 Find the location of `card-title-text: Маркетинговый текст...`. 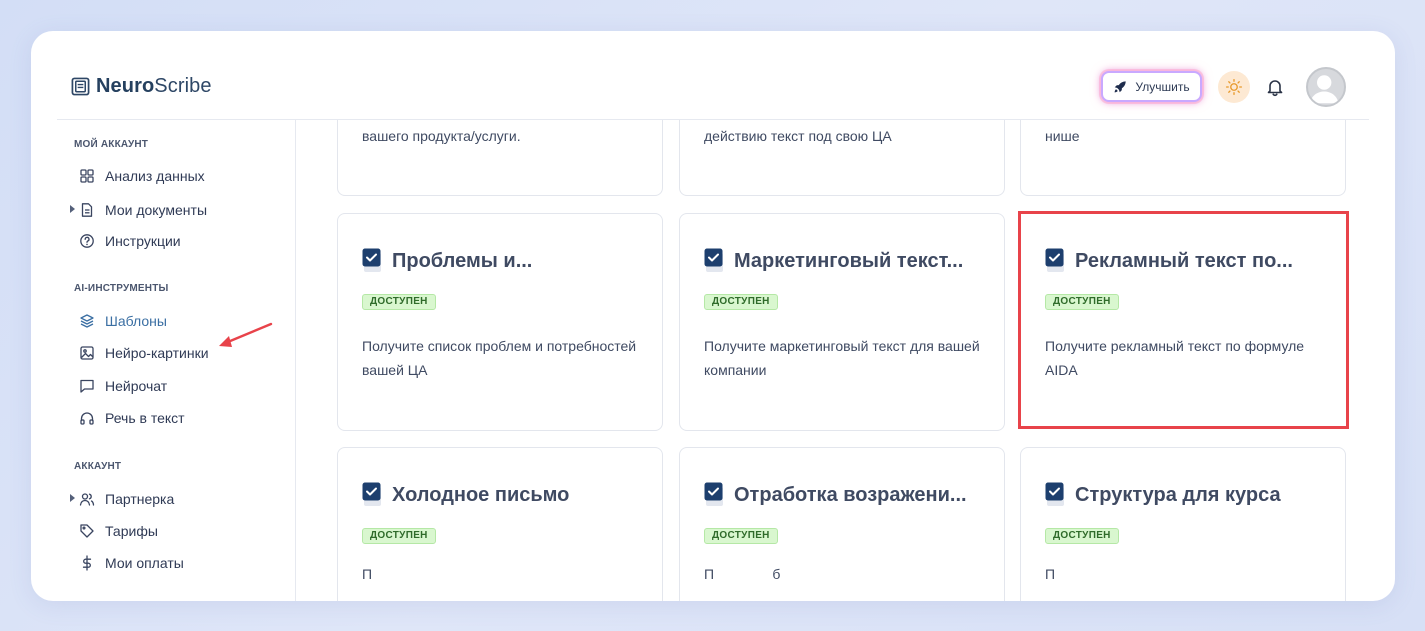

card-title-text: Маркетинговый текст... is located at coordinates (849, 260).